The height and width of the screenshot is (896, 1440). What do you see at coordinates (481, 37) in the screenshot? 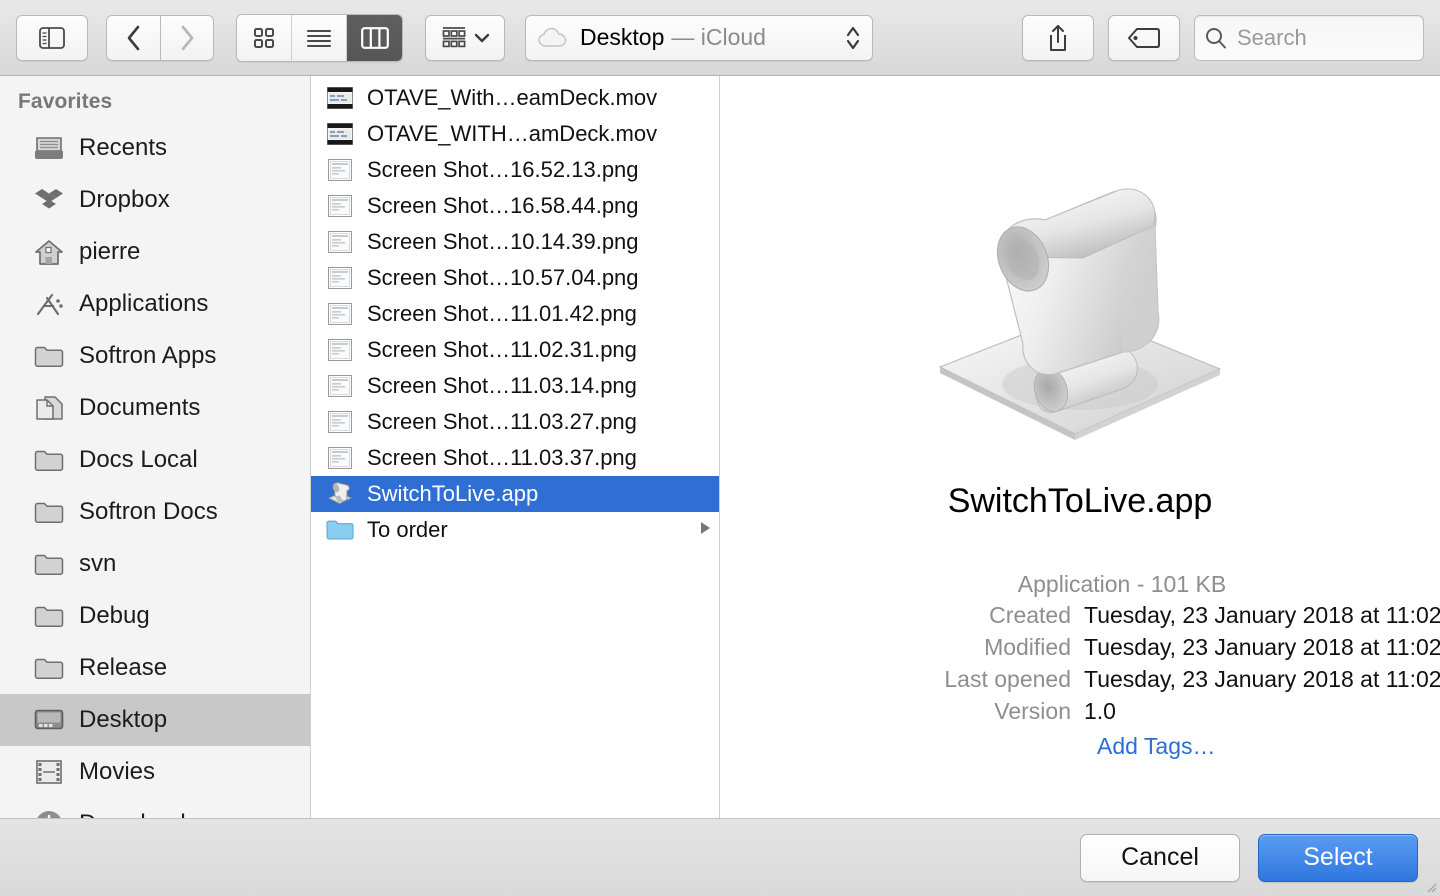
I see `chevron-down-icon` at bounding box center [481, 37].